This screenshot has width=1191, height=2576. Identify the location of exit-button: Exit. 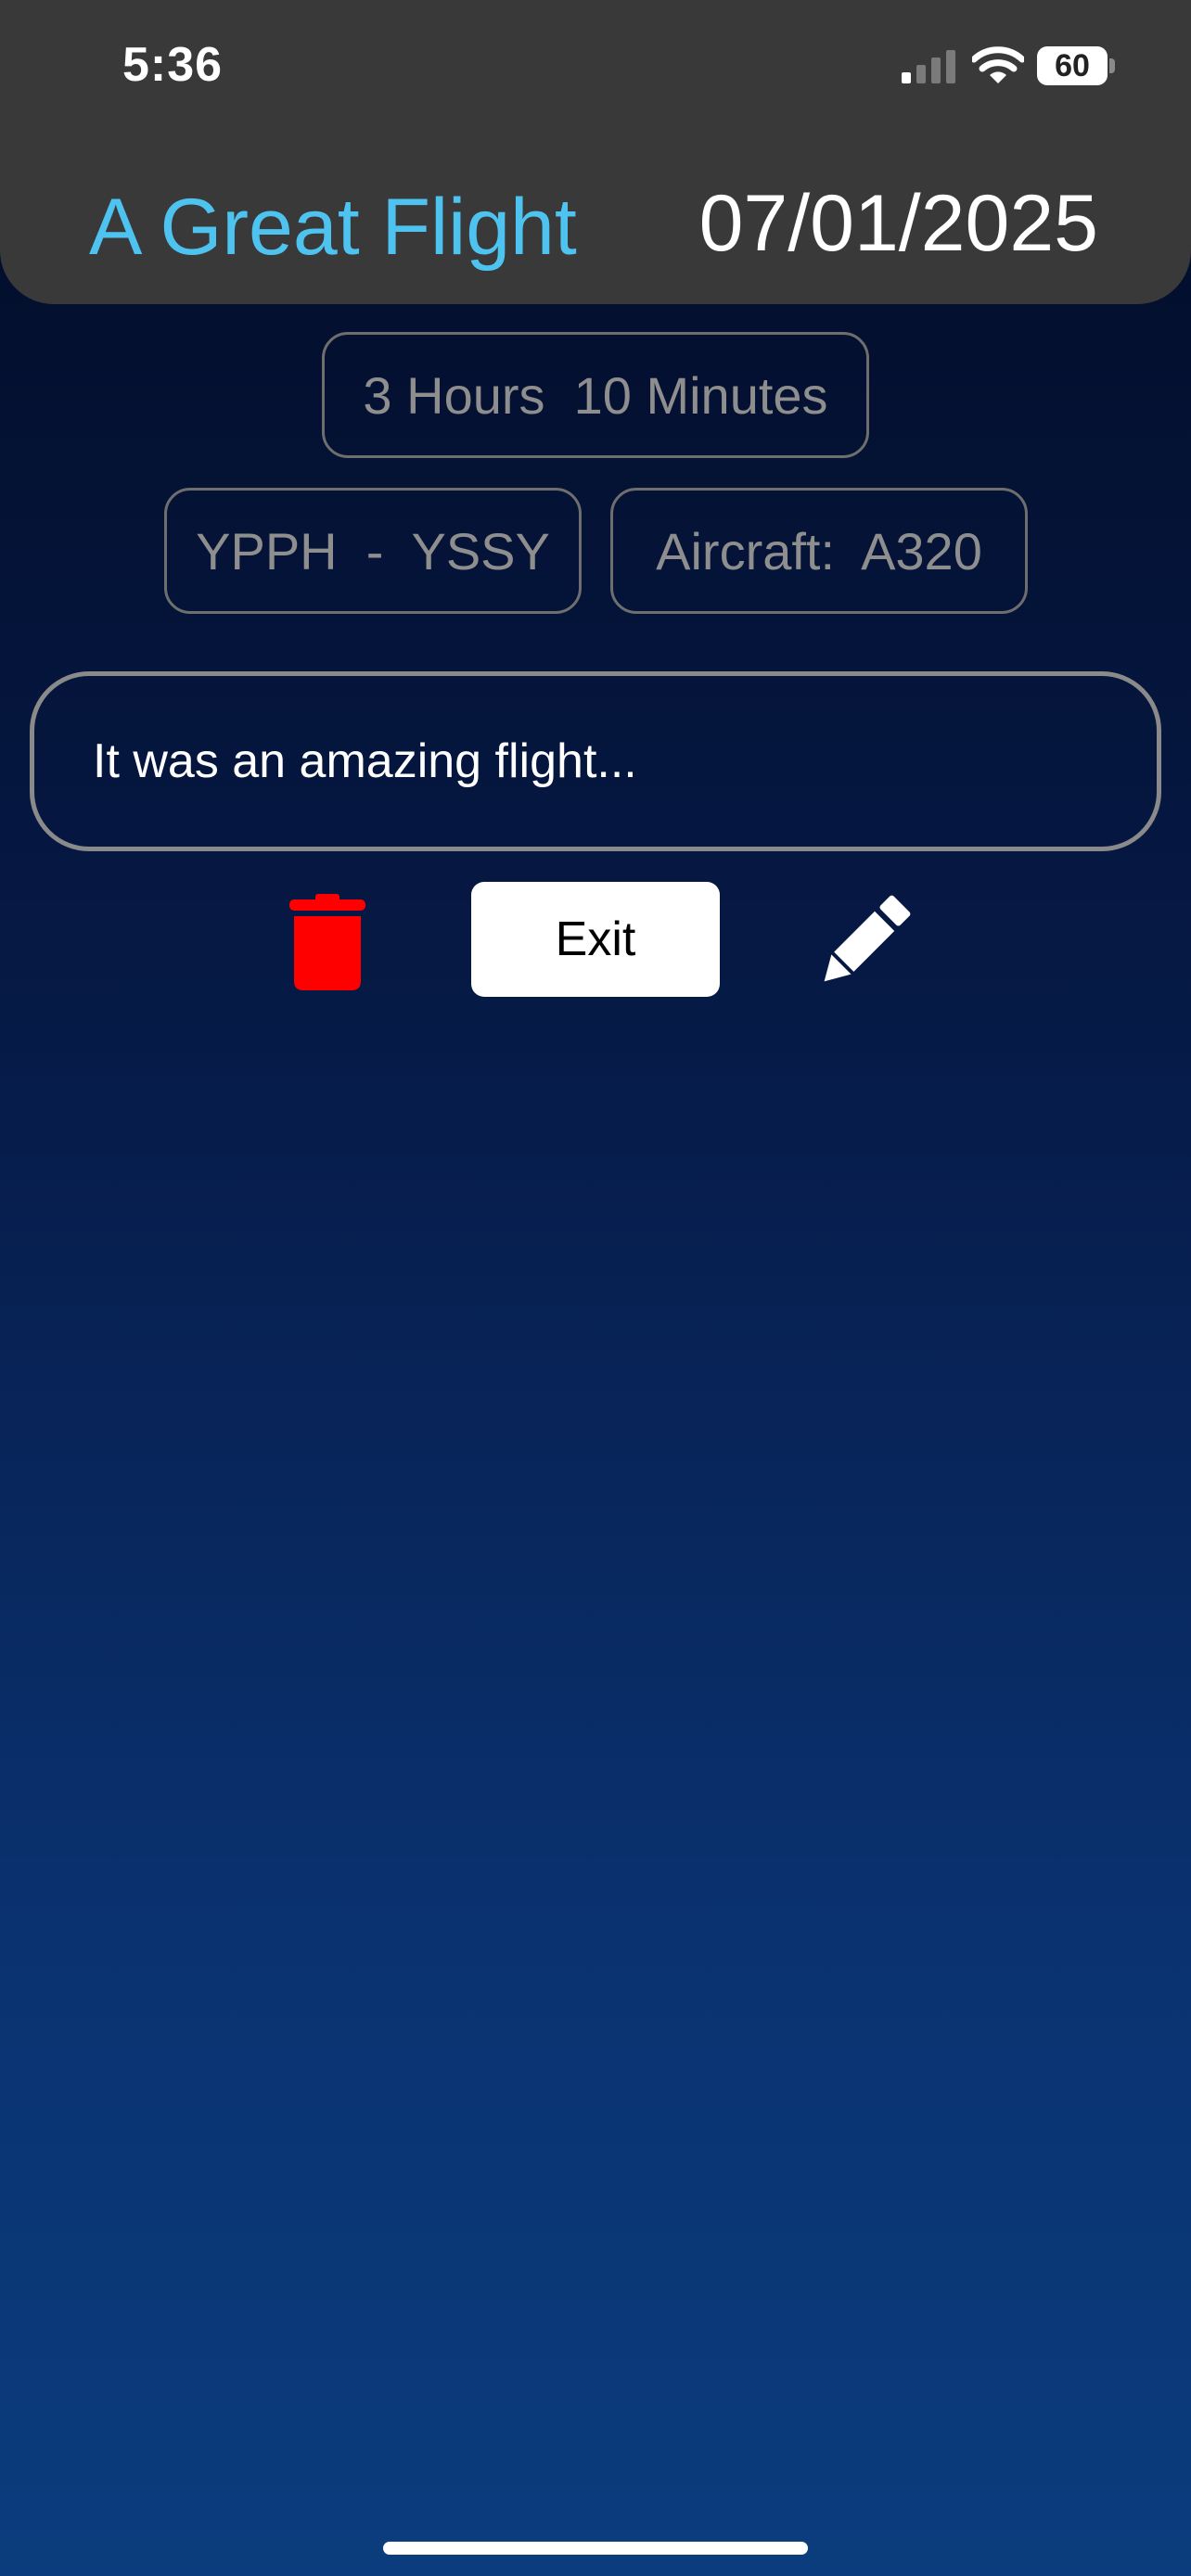
(595, 940).